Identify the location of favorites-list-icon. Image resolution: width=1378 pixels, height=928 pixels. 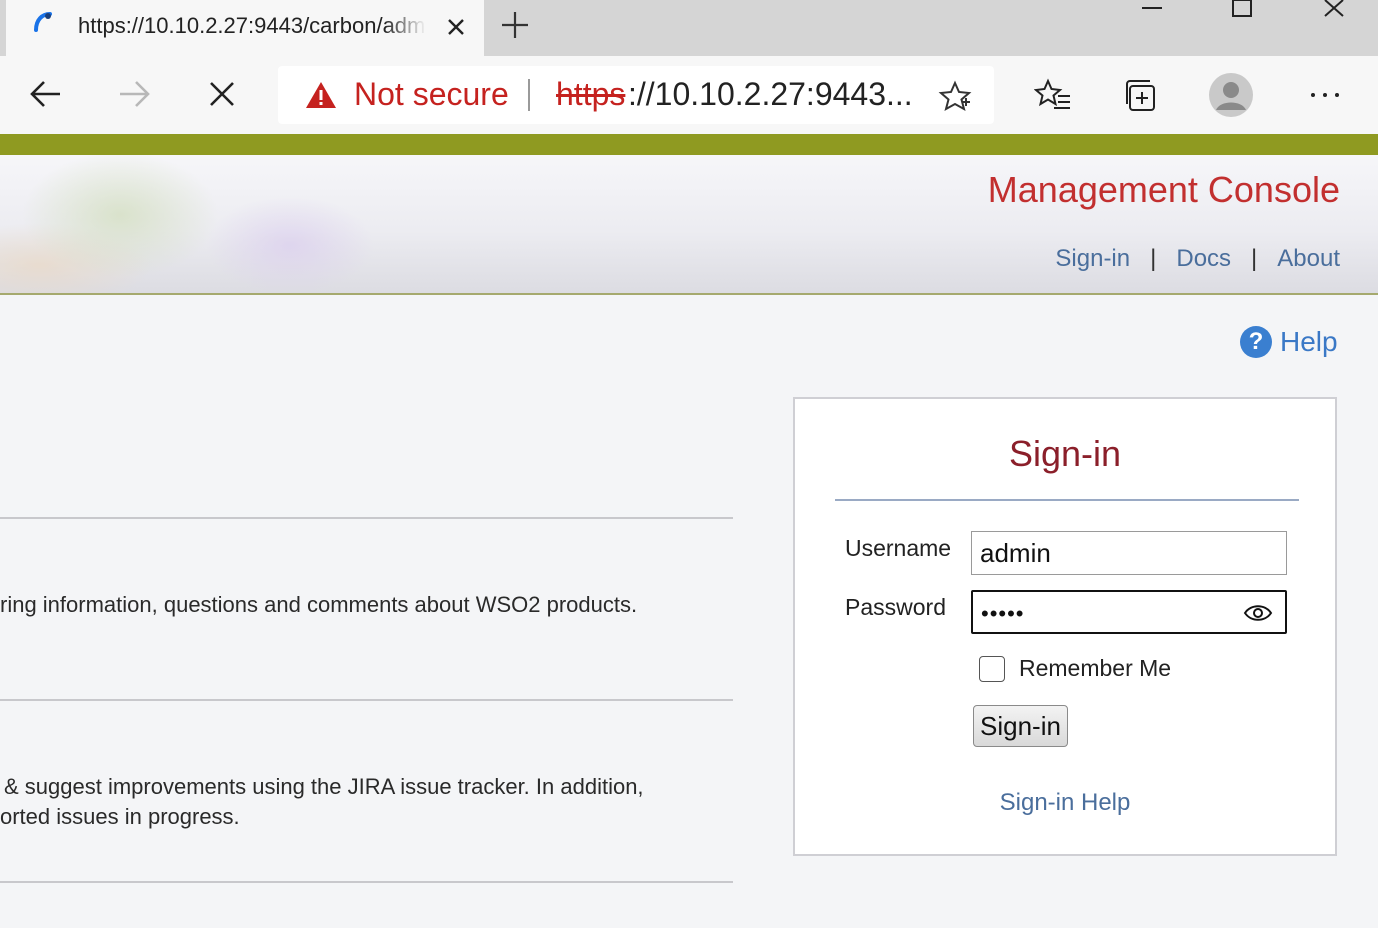
(1053, 95).